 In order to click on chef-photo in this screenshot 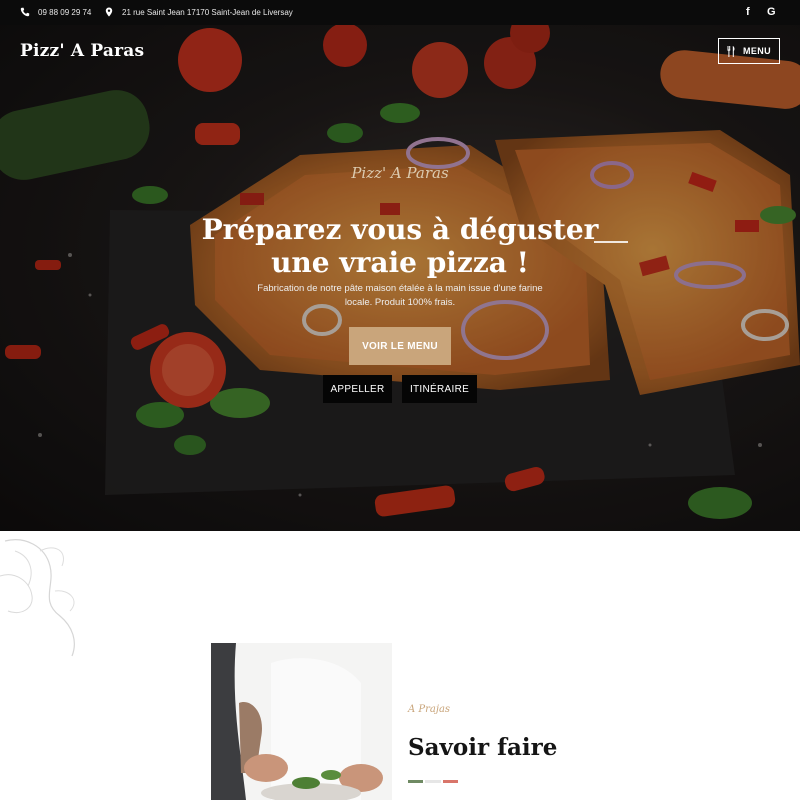, I will do `click(301, 721)`.